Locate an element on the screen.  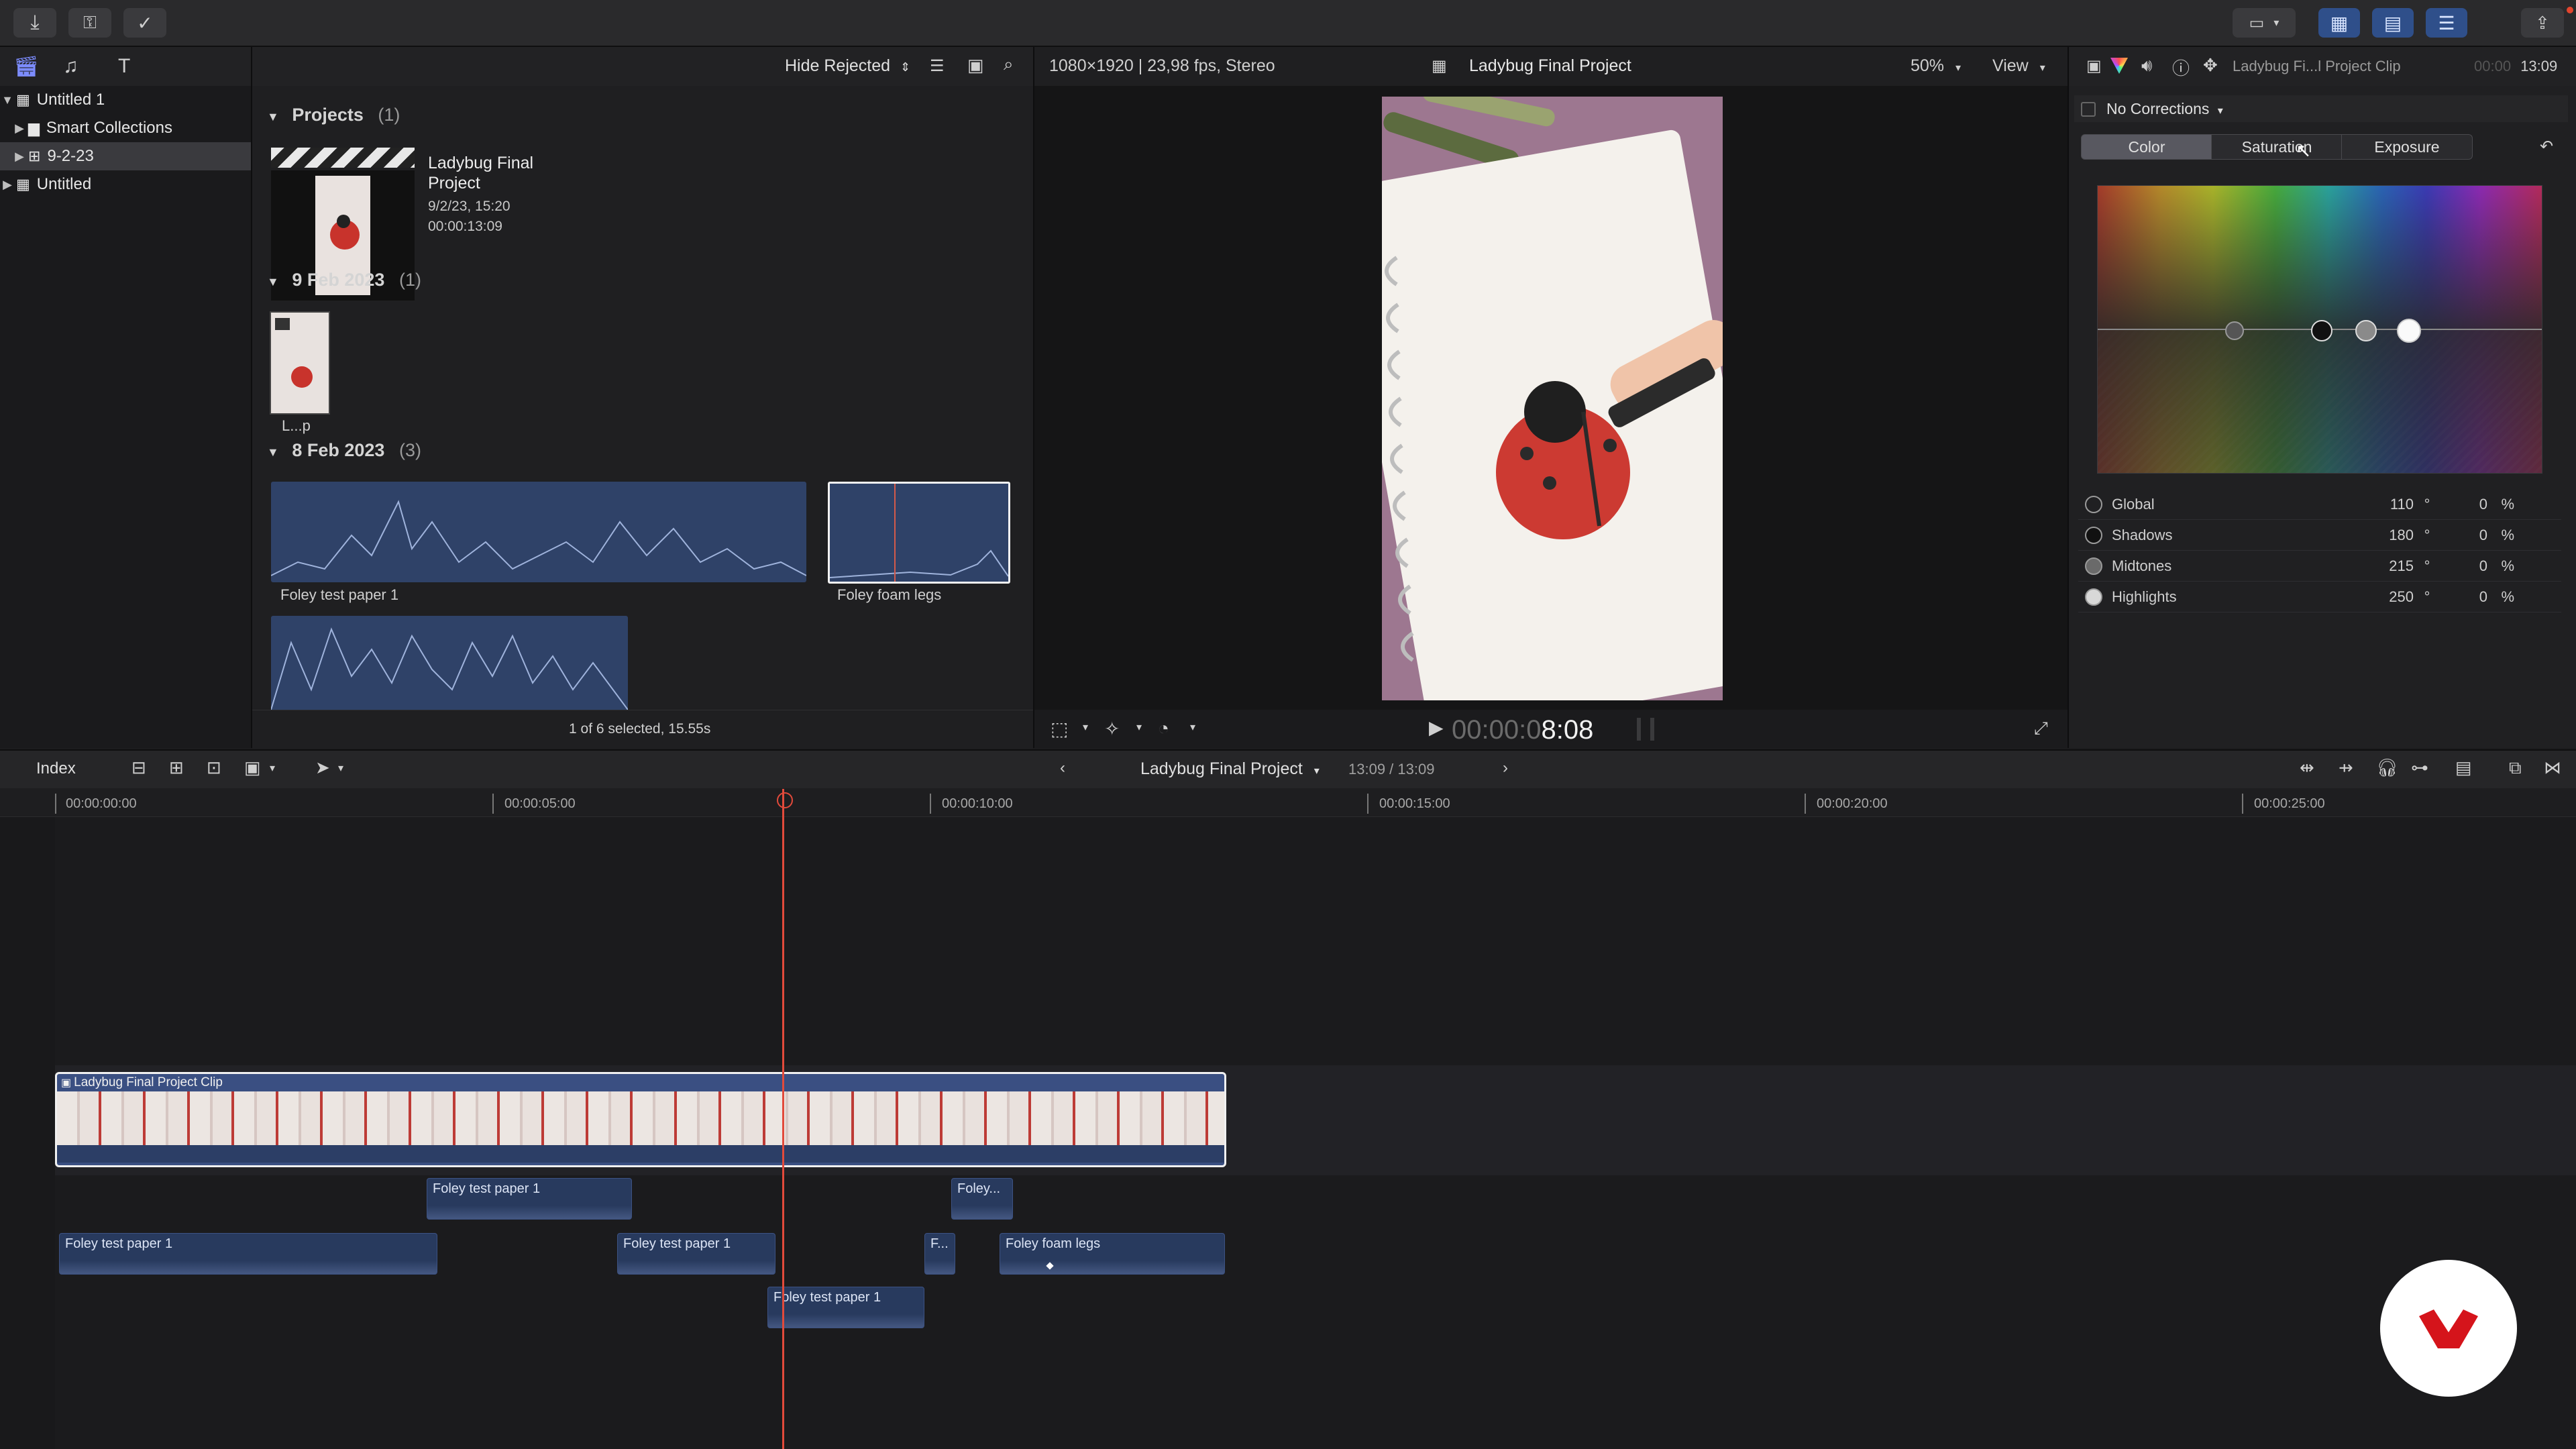
info-icon: ⓘ is located at coordinates (2181, 67).